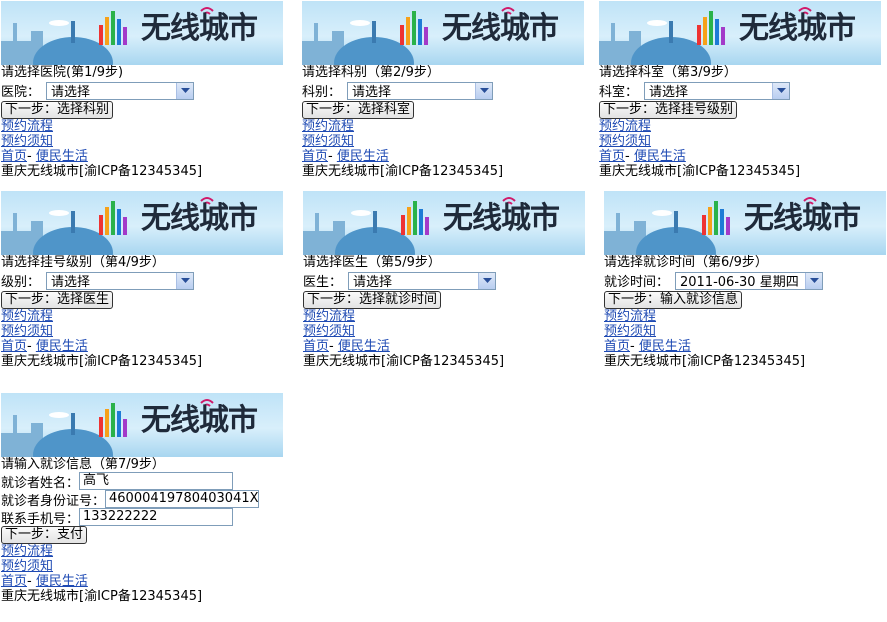 The image size is (887, 622). I want to click on phone-label: 联系手机号：, so click(40, 519).